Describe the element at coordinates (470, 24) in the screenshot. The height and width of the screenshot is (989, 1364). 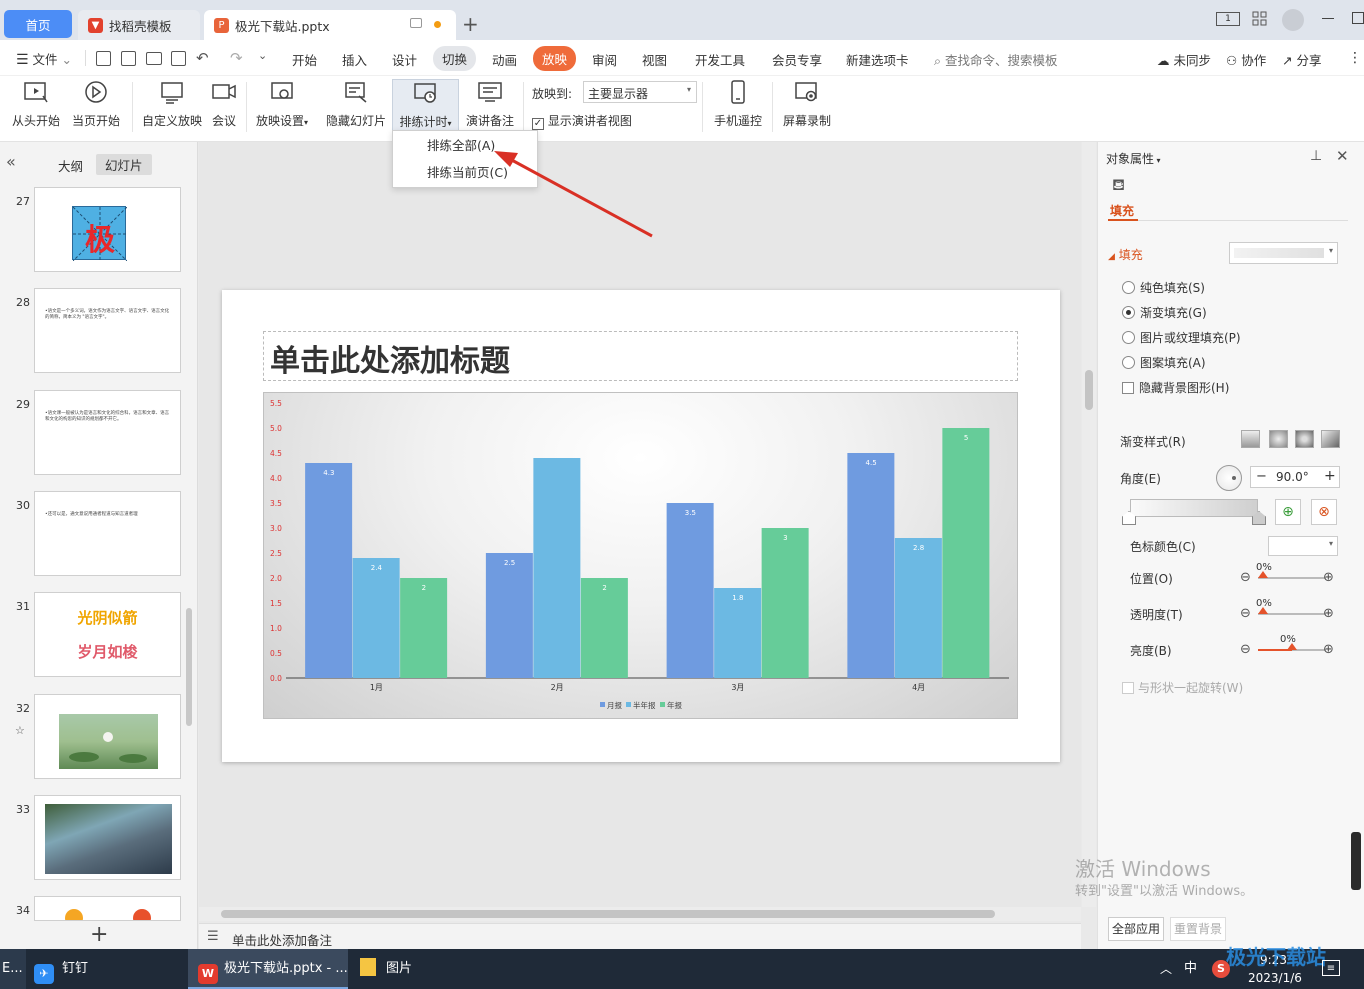
I see `new-tab-button: +` at that location.